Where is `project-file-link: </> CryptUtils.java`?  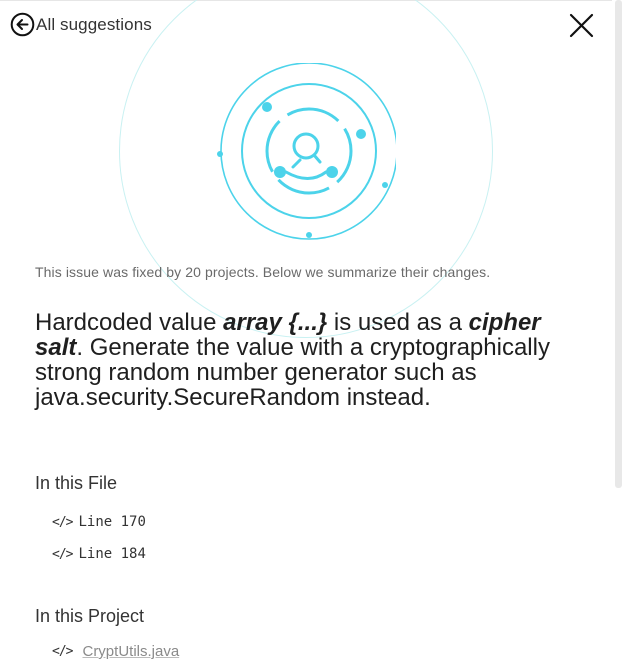 project-file-link: </> CryptUtils.java is located at coordinates (115, 651).